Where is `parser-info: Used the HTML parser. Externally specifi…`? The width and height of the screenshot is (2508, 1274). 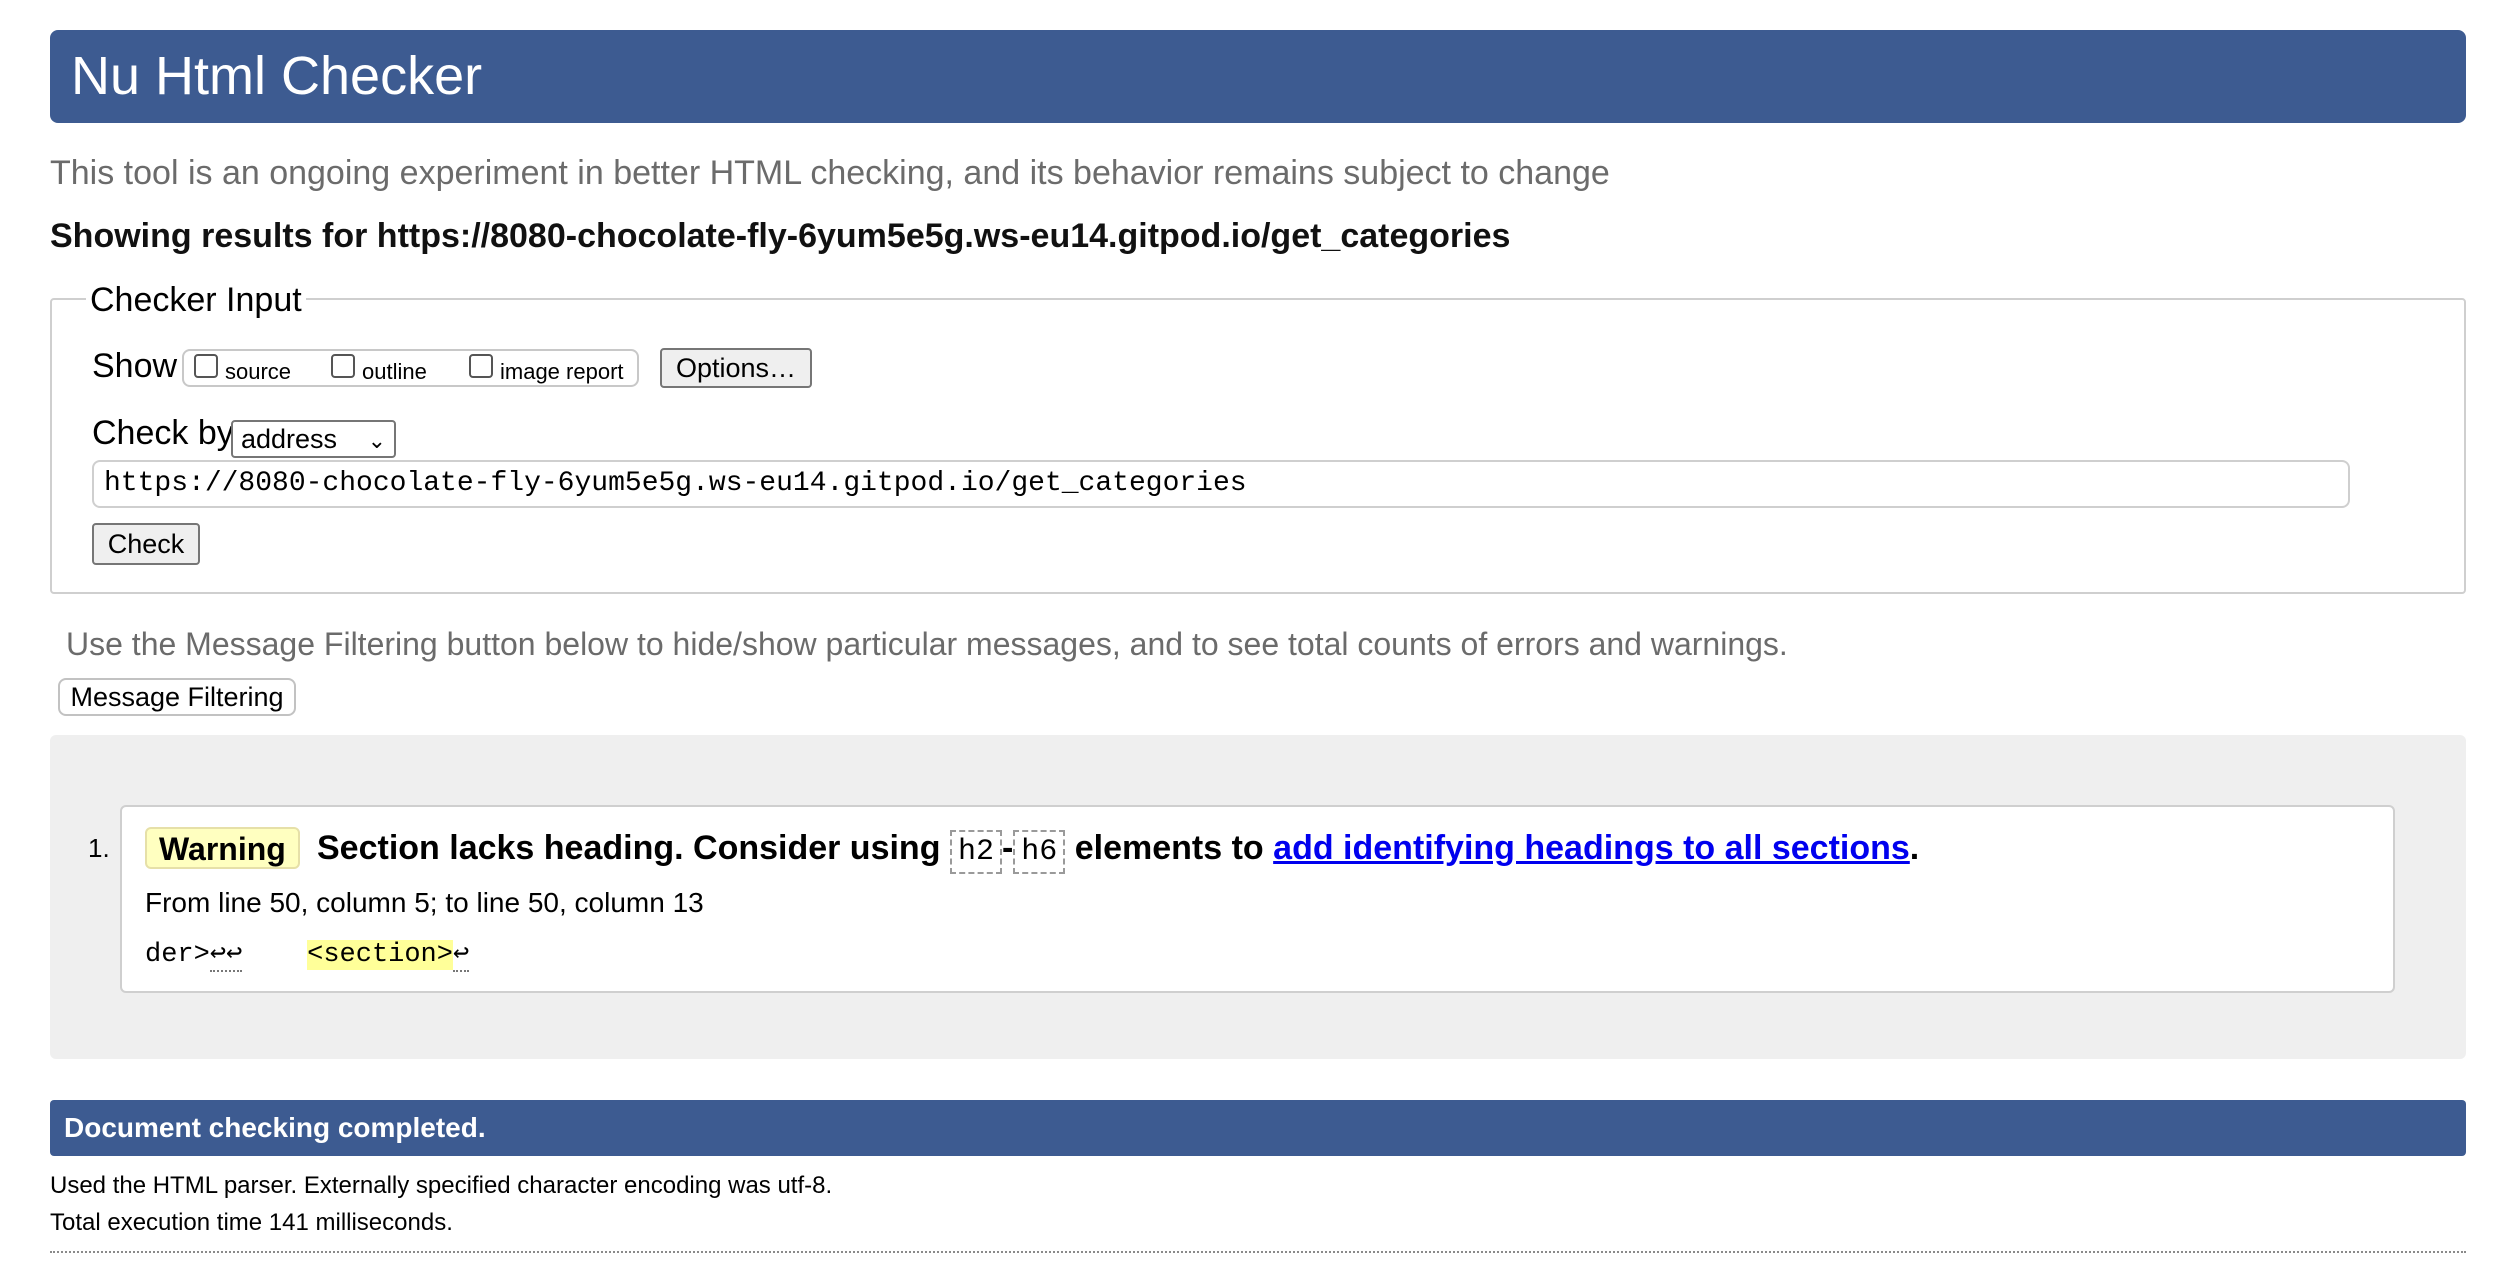 parser-info: Used the HTML parser. Externally specifi… is located at coordinates (441, 1185).